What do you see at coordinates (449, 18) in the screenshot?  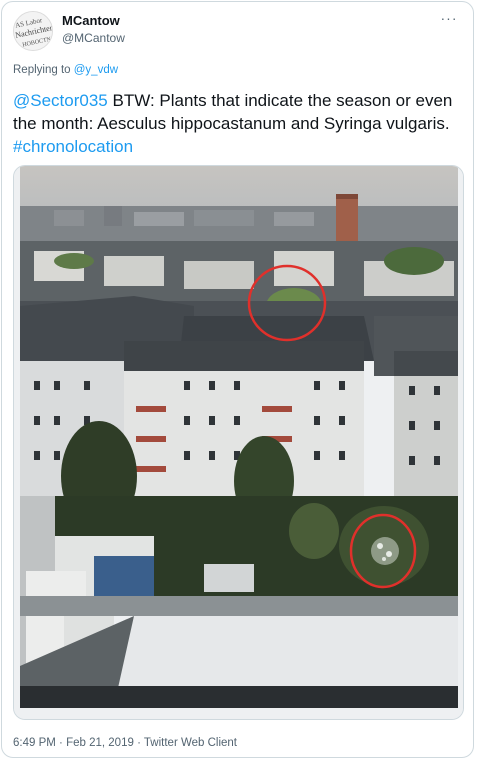 I see `more-horizontal-icon: ···` at bounding box center [449, 18].